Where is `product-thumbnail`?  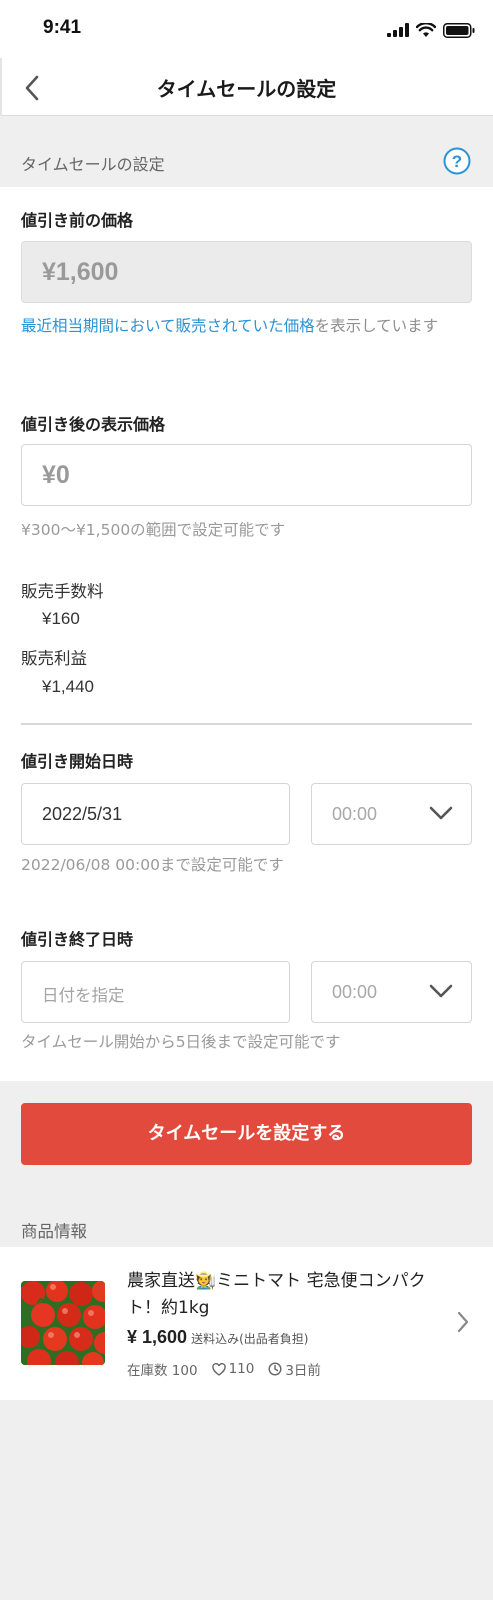
product-thumbnail is located at coordinates (63, 1323).